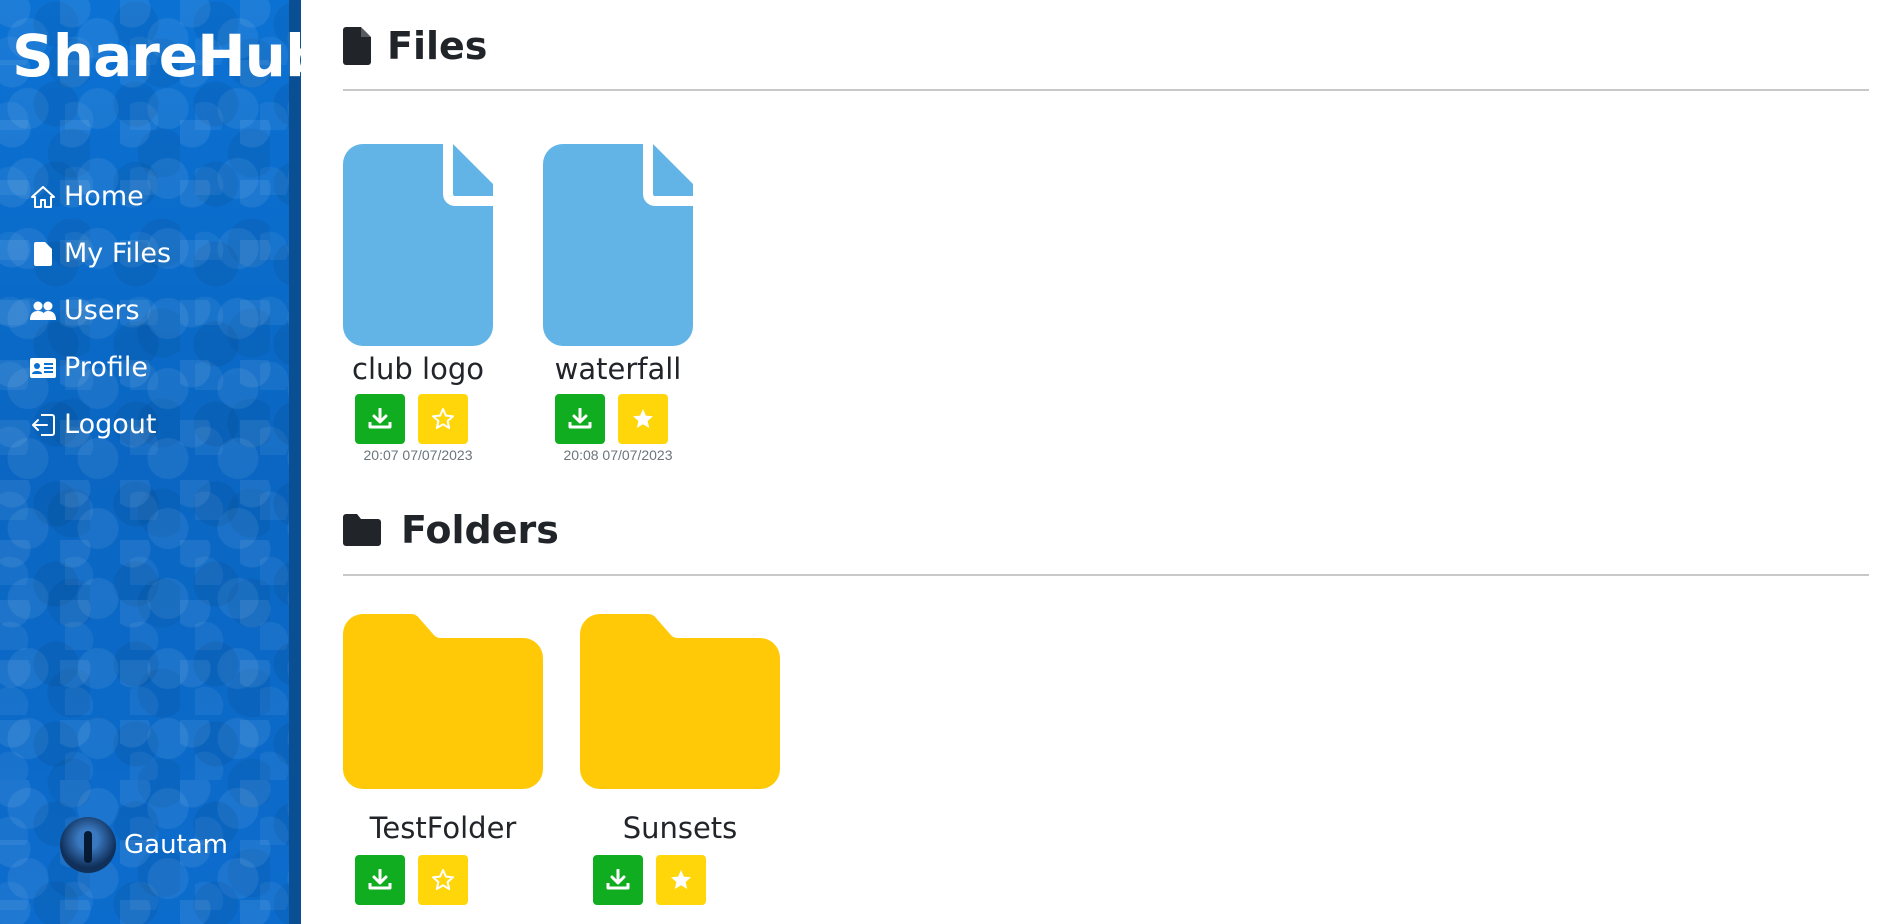  Describe the element at coordinates (43, 425) in the screenshot. I see `logout-icon` at that location.